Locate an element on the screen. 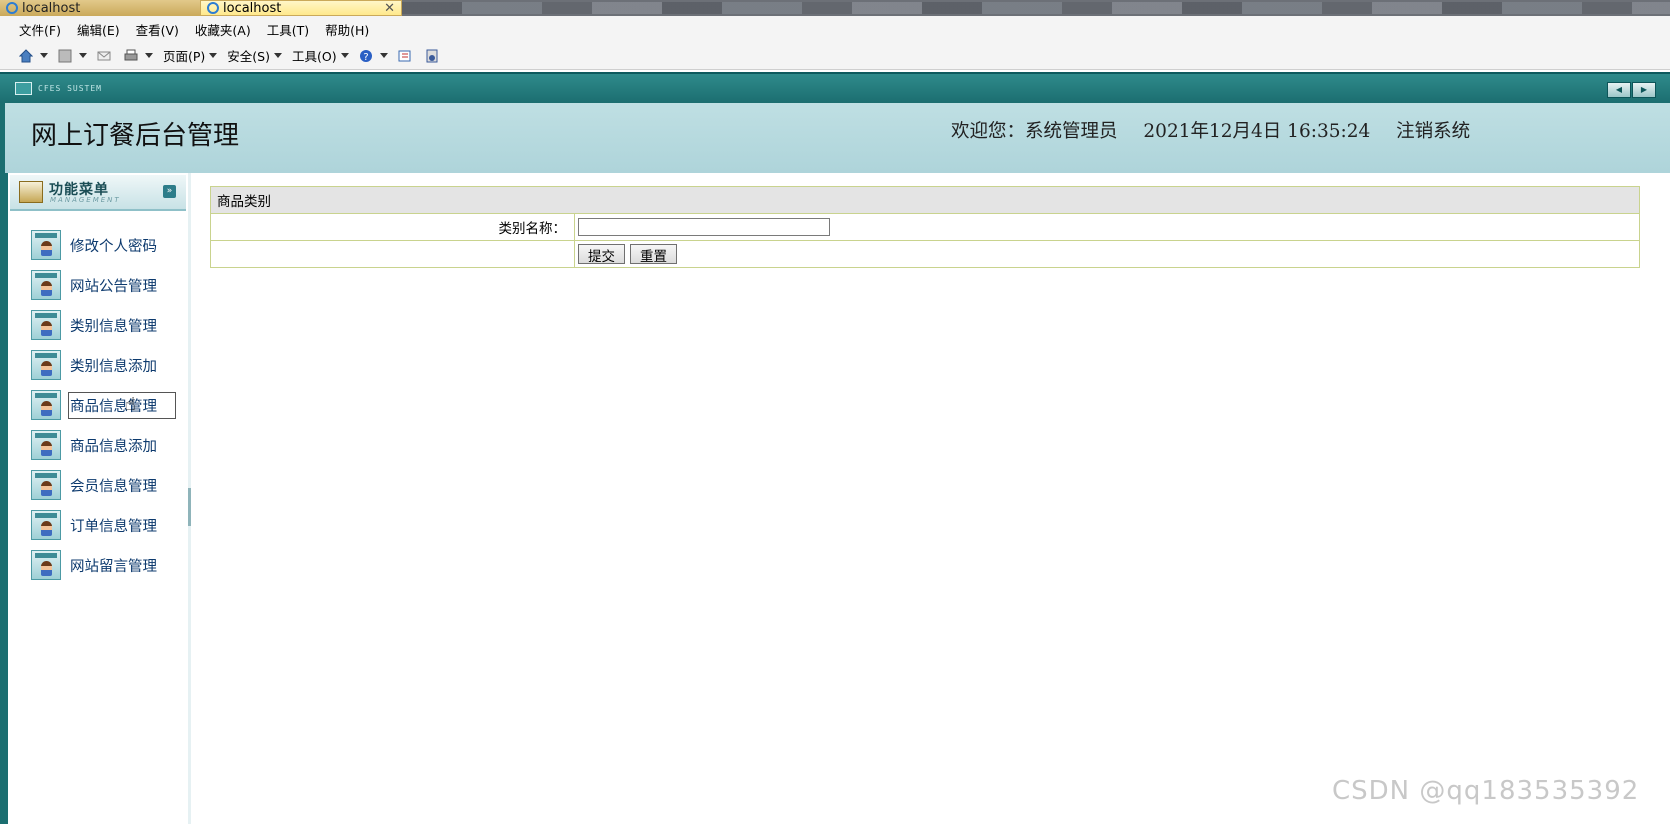 The width and height of the screenshot is (1670, 824). help-icon: ? is located at coordinates (365, 56).